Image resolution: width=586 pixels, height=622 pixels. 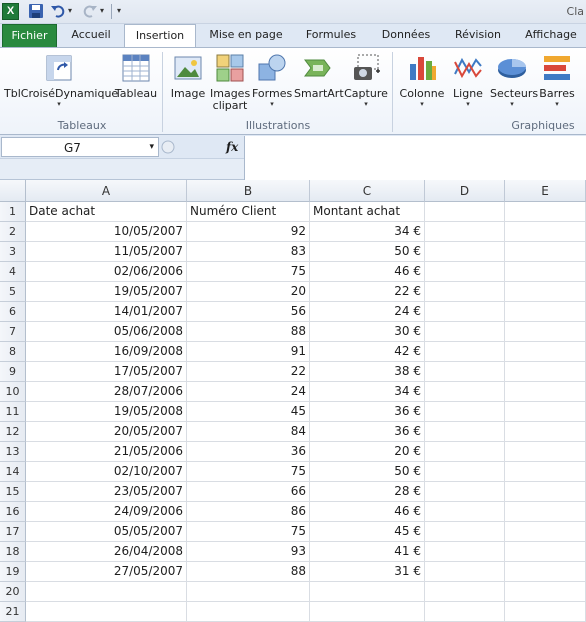 I want to click on cell-b4: 75, so click(x=248, y=272).